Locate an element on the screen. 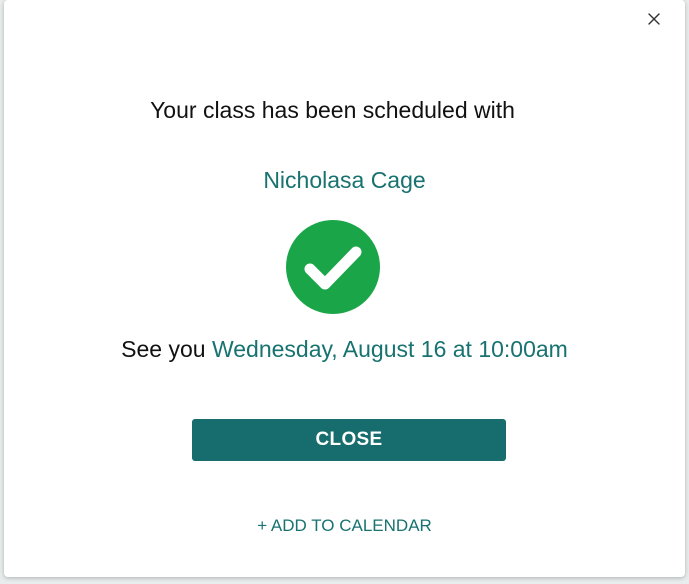 This screenshot has height=584, width=689. add-to-calendar-link: + ADD TO CALENDAR is located at coordinates (344, 526).